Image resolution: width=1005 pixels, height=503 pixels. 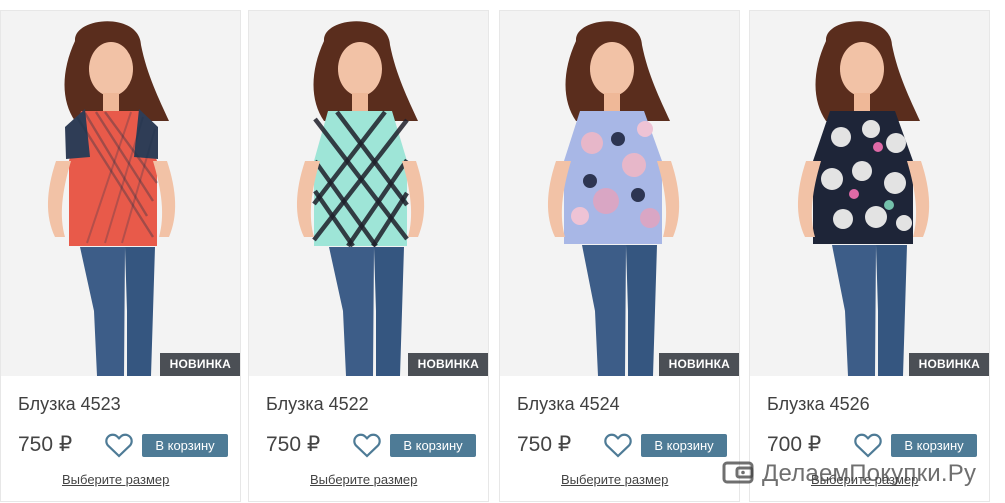 What do you see at coordinates (568, 404) in the screenshot?
I see `product-title: Блузка 4524` at bounding box center [568, 404].